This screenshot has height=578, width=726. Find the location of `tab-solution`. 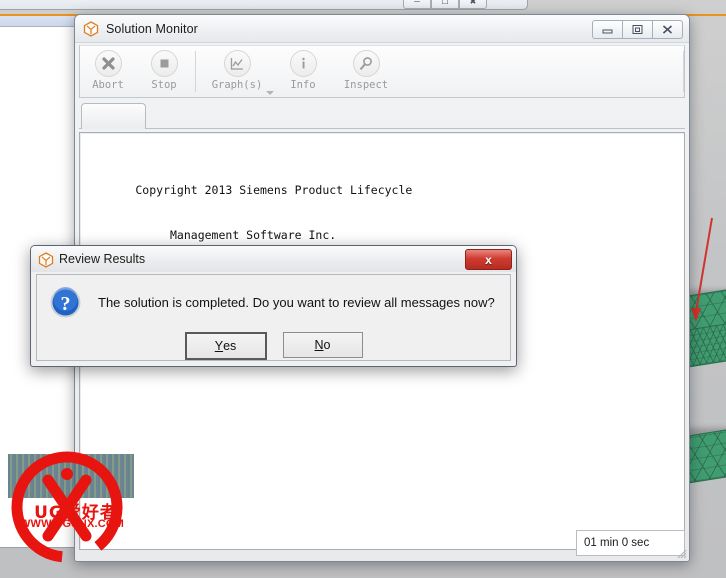

tab-solution is located at coordinates (113, 116).